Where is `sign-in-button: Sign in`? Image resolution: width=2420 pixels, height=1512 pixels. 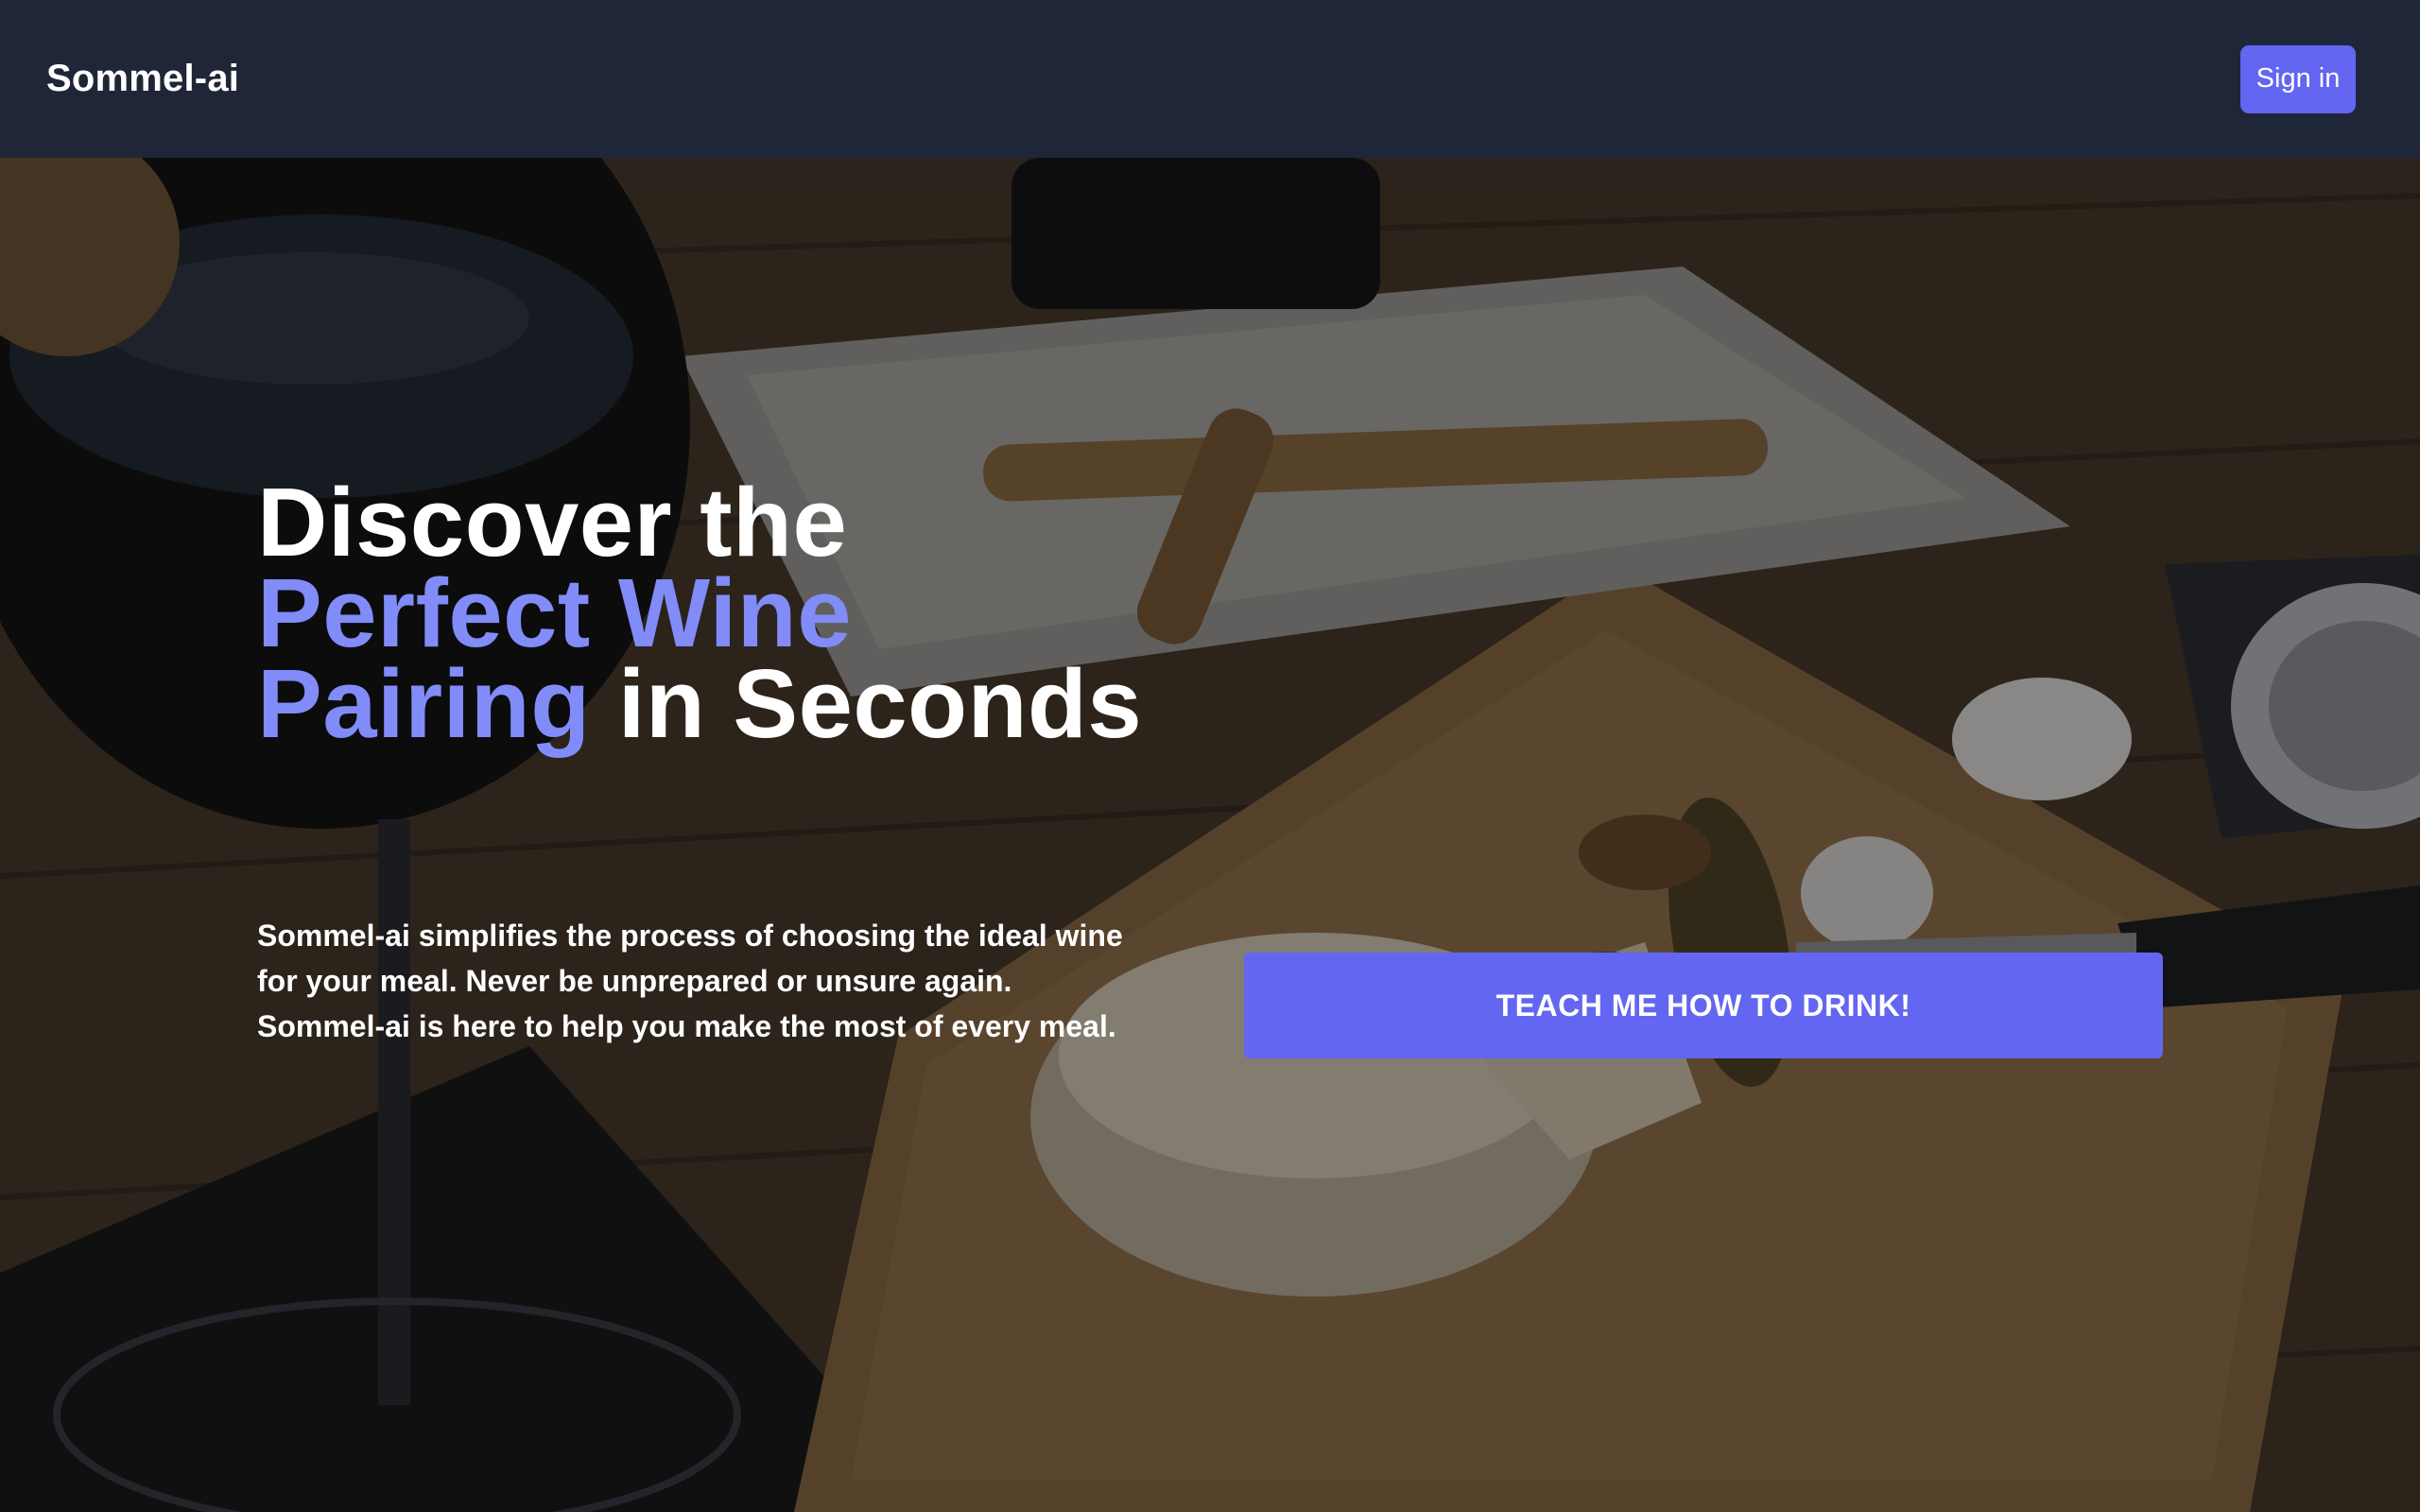 sign-in-button: Sign in is located at coordinates (2298, 78).